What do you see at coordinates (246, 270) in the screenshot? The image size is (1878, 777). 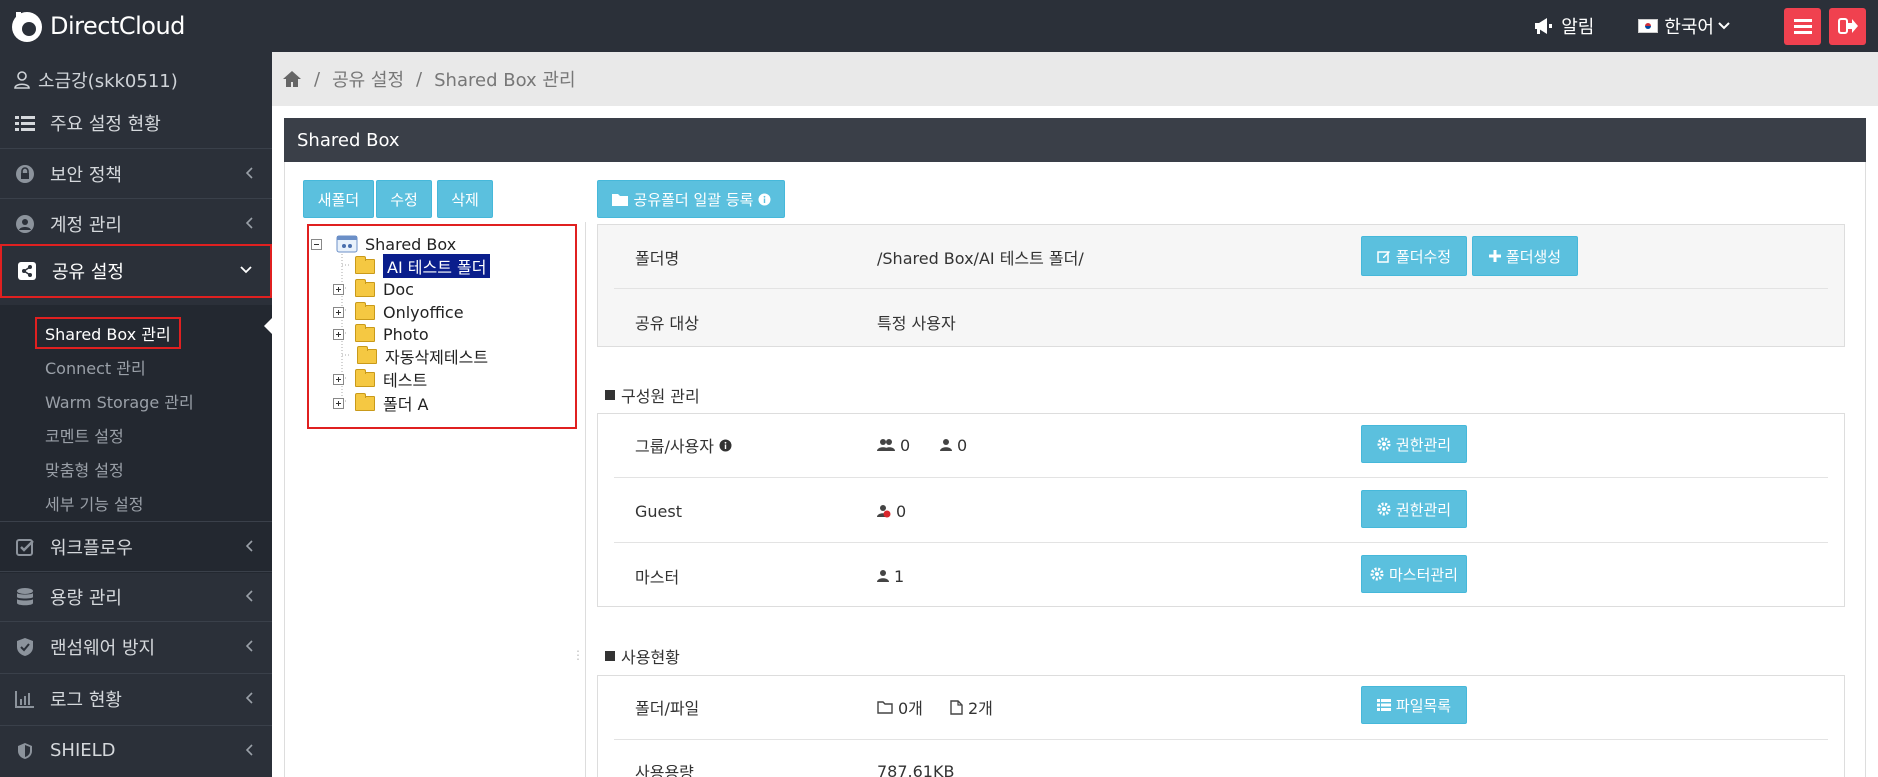 I see `chevron-down-icon` at bounding box center [246, 270].